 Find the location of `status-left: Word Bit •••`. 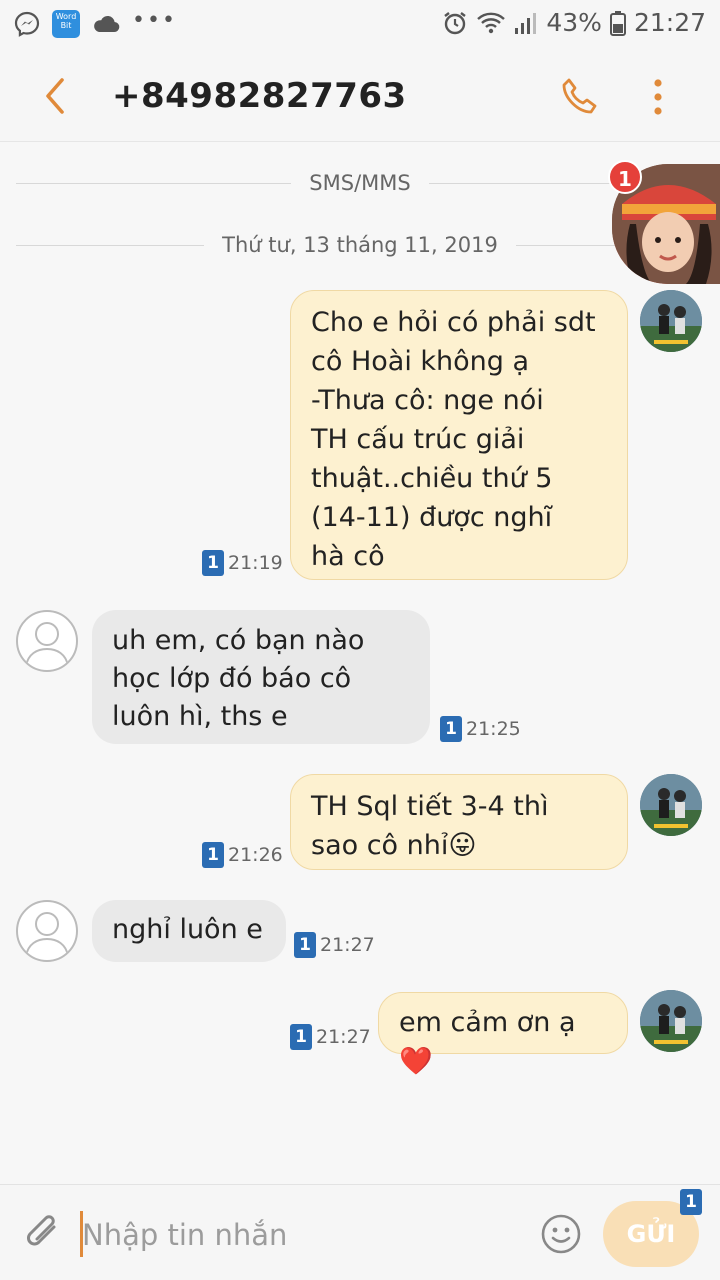

status-left: Word Bit ••• is located at coordinates (95, 22).